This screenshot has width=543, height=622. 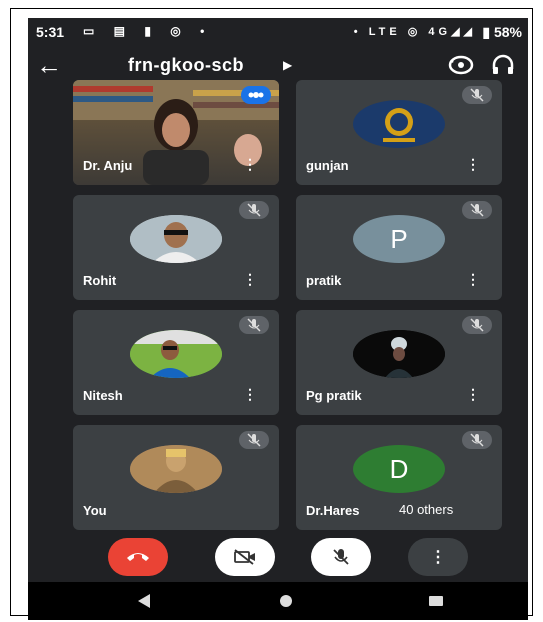 I want to click on nav-home-icon, so click(x=286, y=601).